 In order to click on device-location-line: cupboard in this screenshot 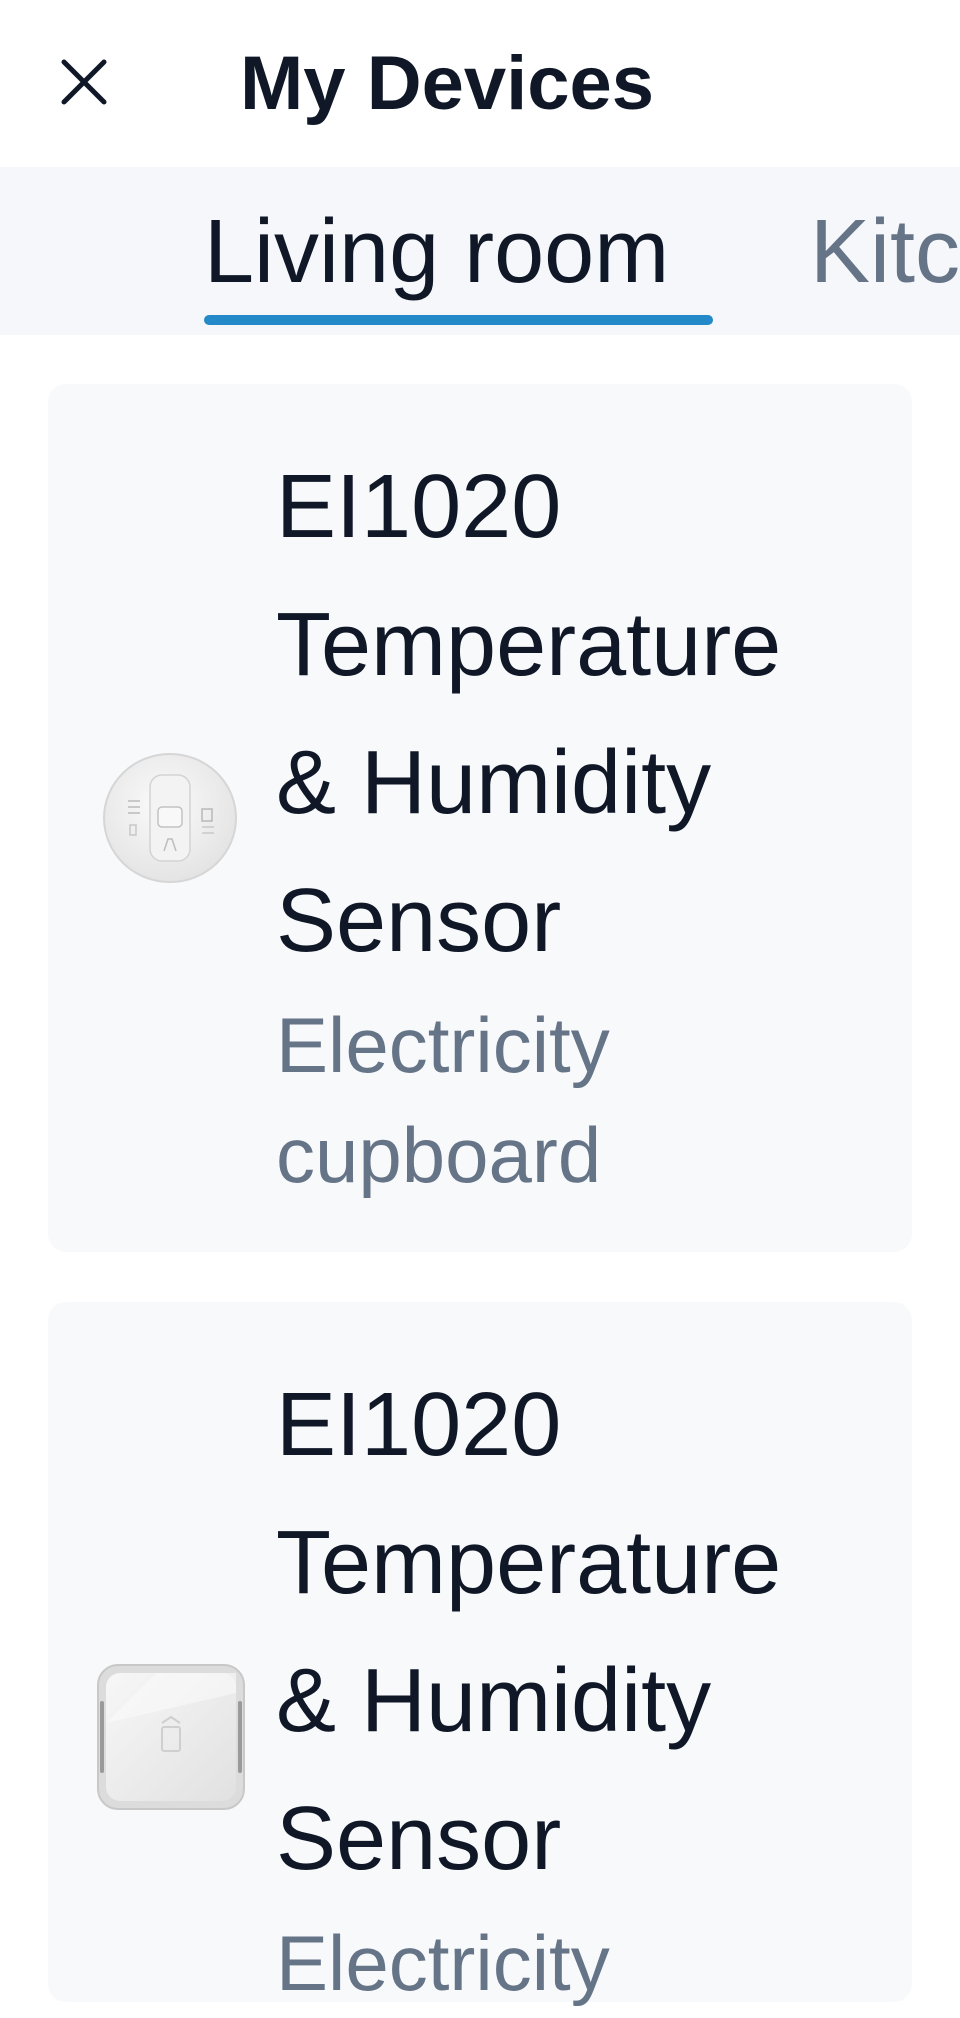, I will do `click(439, 1155)`.